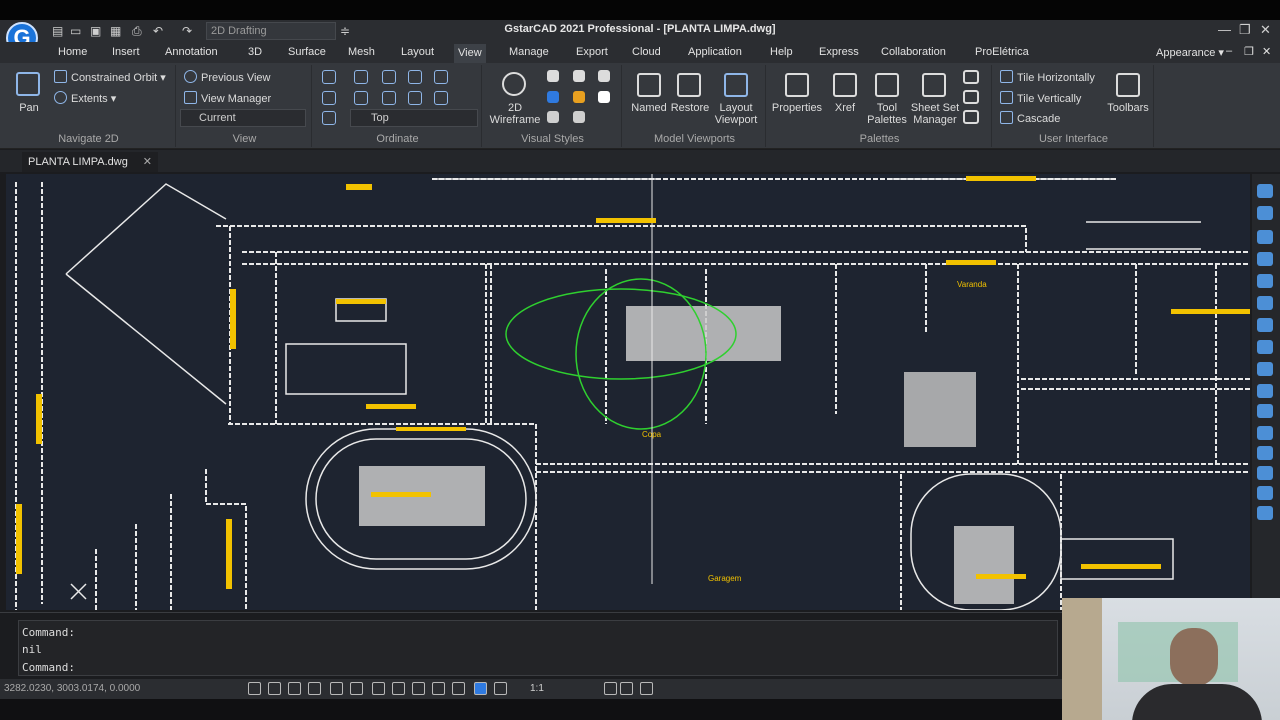 The image size is (1280, 720). What do you see at coordinates (649, 108) in the screenshot?
I see `named-button: Named` at bounding box center [649, 108].